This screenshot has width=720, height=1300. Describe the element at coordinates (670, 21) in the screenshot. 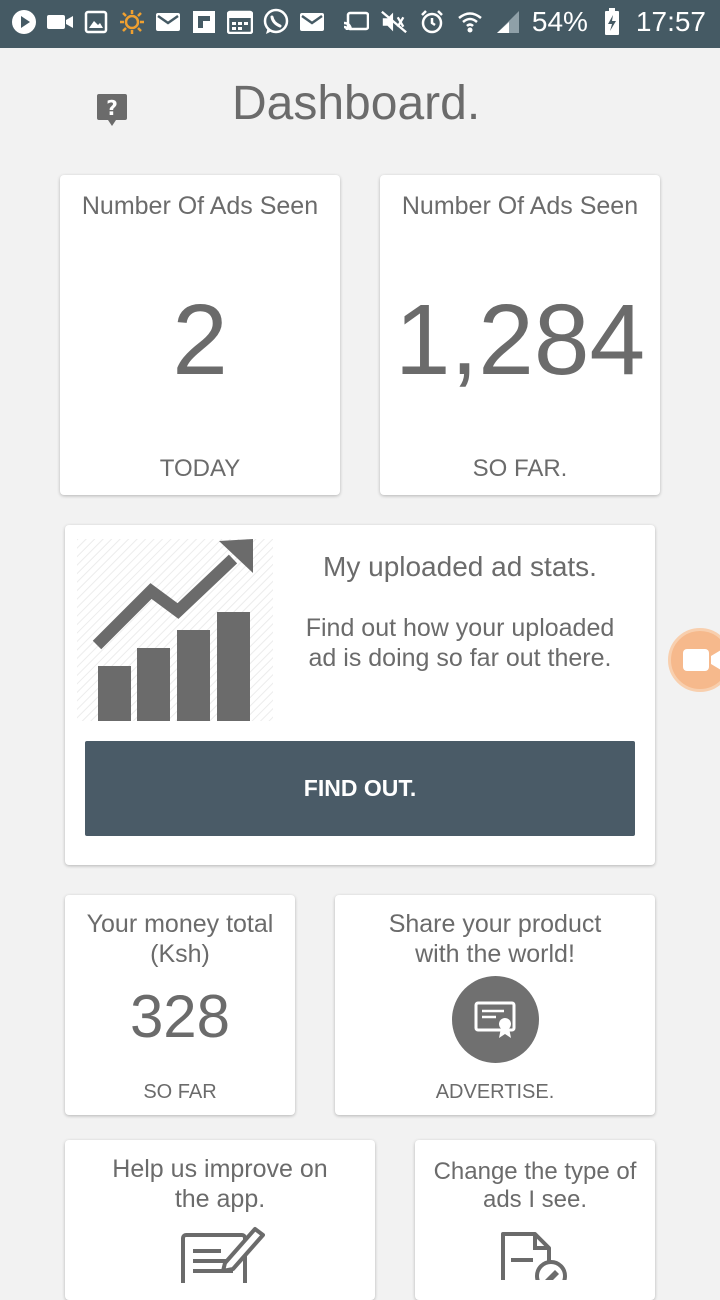

I see `clock: 17:57` at that location.